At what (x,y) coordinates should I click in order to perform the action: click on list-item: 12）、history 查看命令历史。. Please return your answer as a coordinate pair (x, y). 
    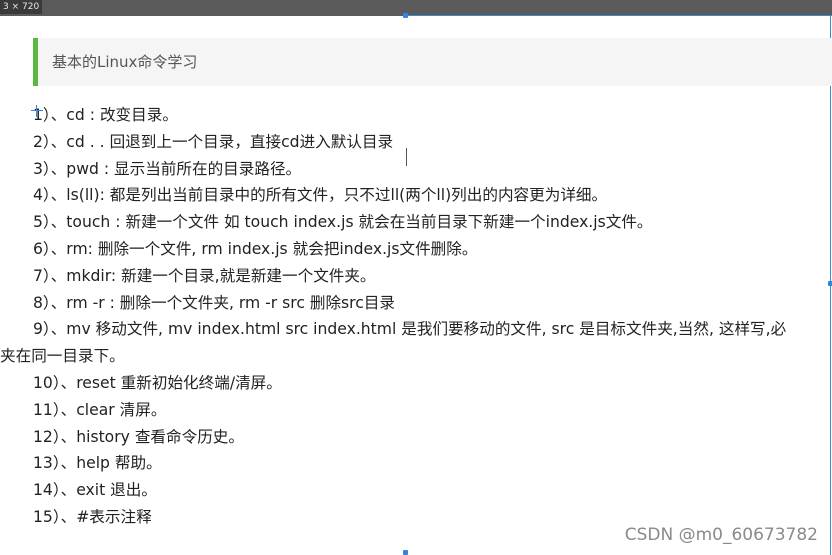
    Looking at the image, I should click on (138, 436).